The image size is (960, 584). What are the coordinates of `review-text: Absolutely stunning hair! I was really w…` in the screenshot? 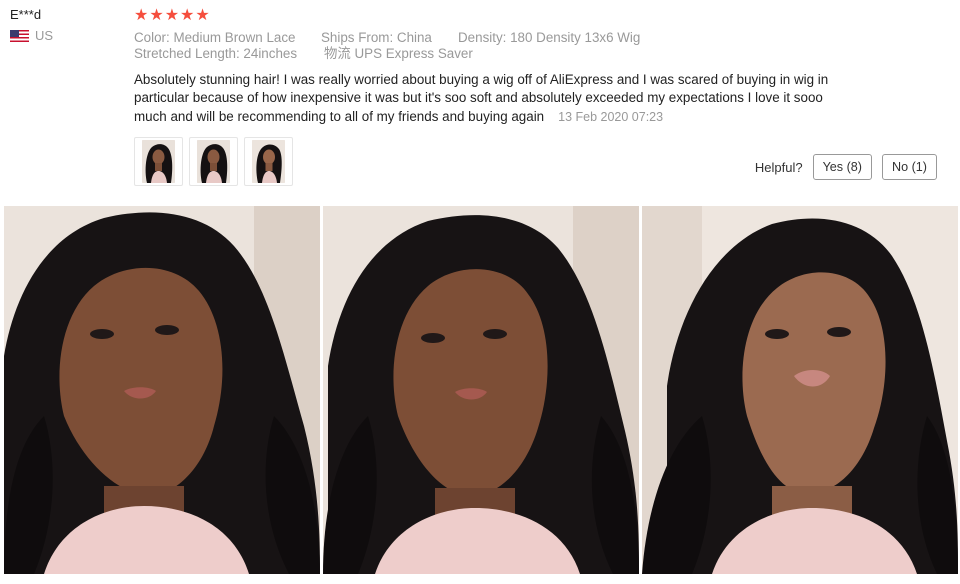 It's located at (484, 98).